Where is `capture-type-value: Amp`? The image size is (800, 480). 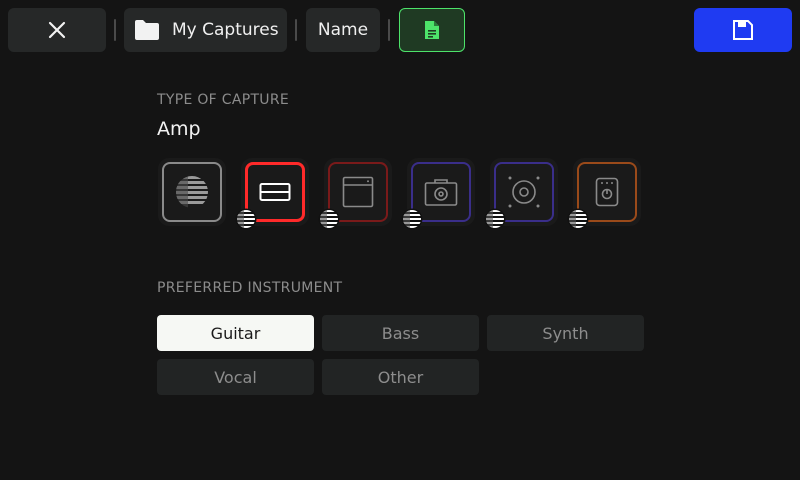
capture-type-value: Amp is located at coordinates (179, 129).